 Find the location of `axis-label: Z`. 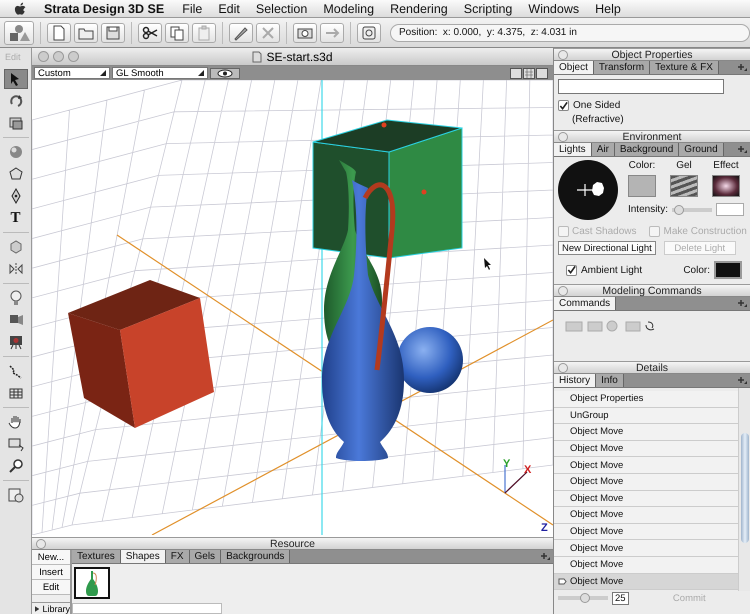

axis-label: Z is located at coordinates (544, 528).